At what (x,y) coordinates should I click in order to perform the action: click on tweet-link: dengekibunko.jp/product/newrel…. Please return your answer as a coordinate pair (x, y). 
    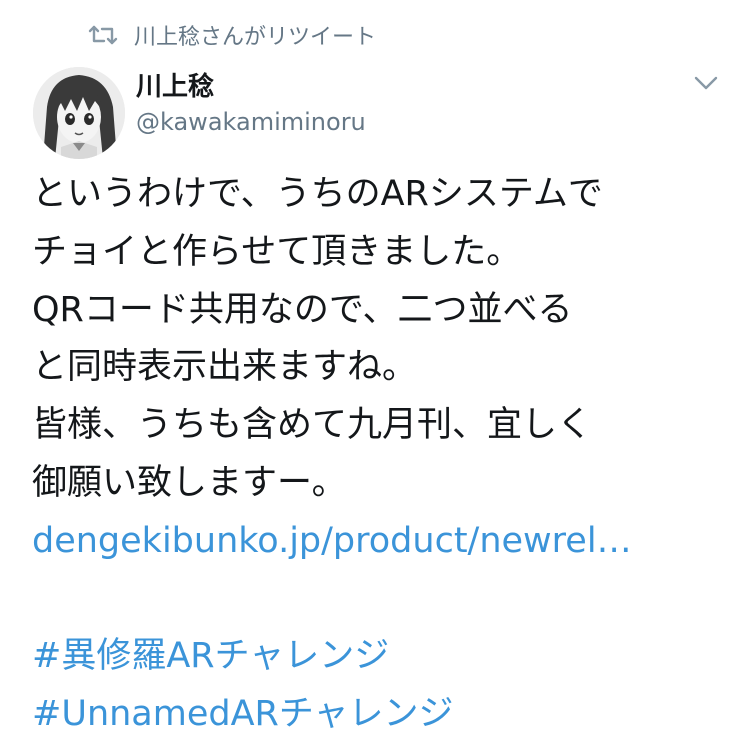
    Looking at the image, I should click on (332, 541).